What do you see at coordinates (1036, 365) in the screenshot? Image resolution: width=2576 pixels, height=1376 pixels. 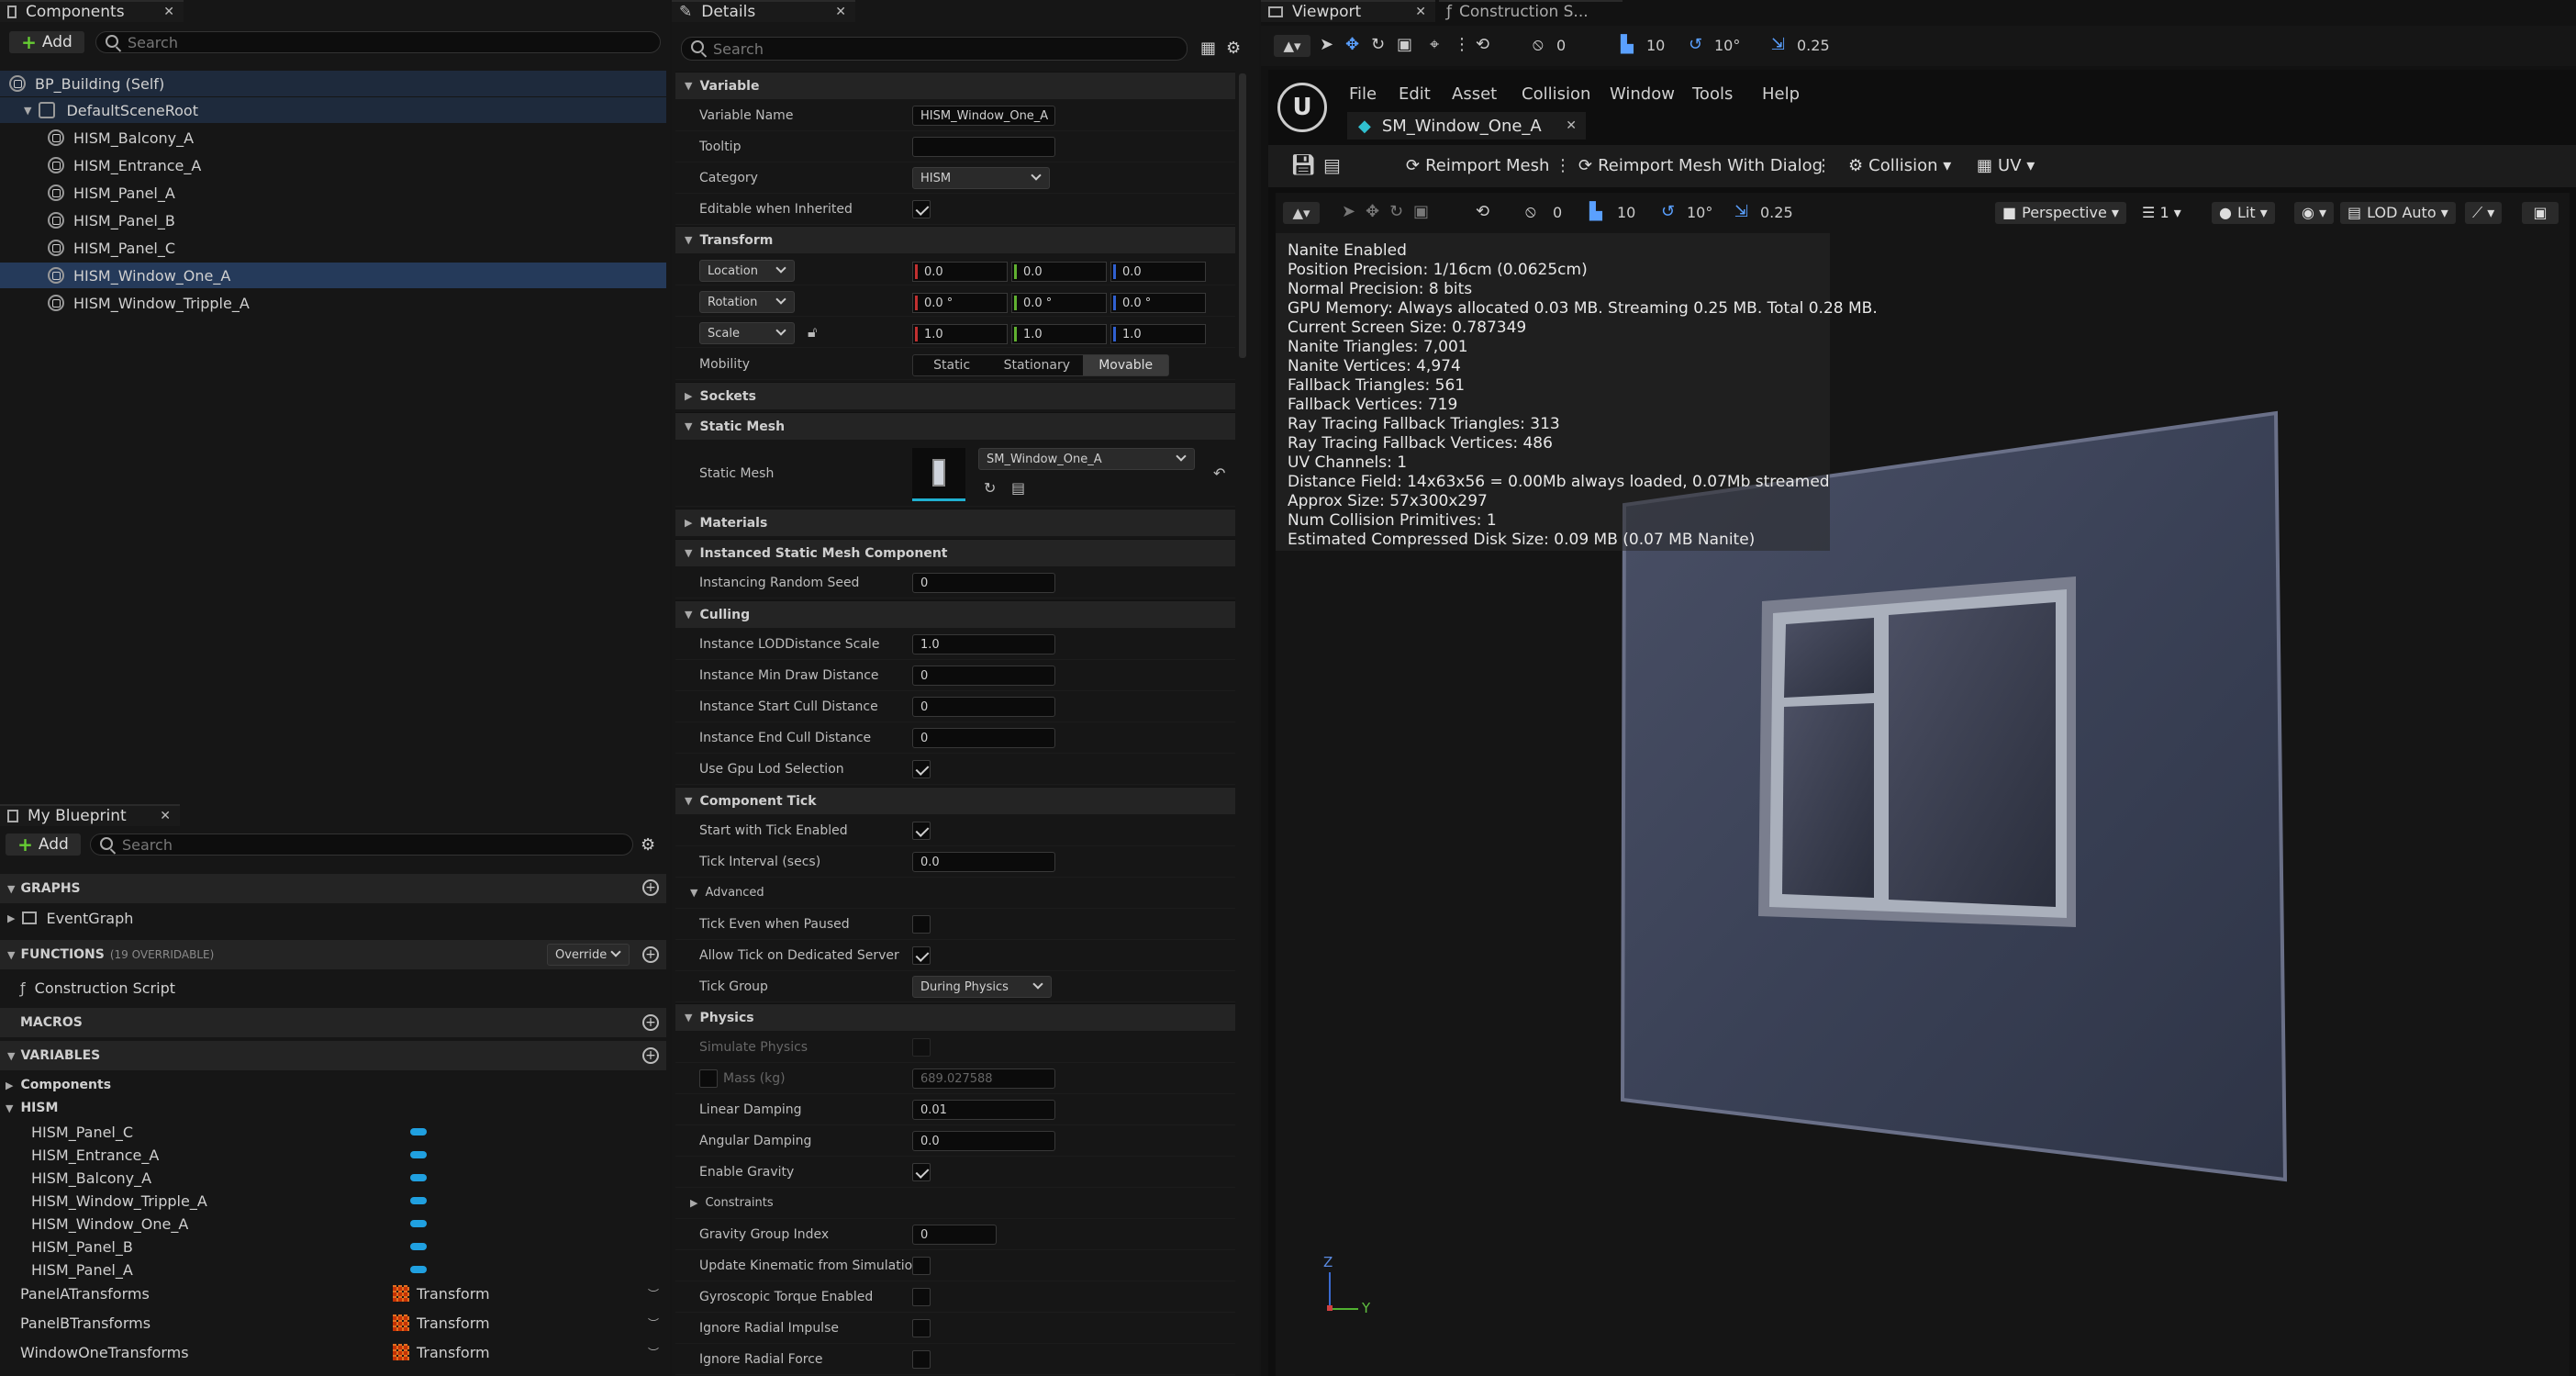 I see `mobility-stationary-button: Stationary` at bounding box center [1036, 365].